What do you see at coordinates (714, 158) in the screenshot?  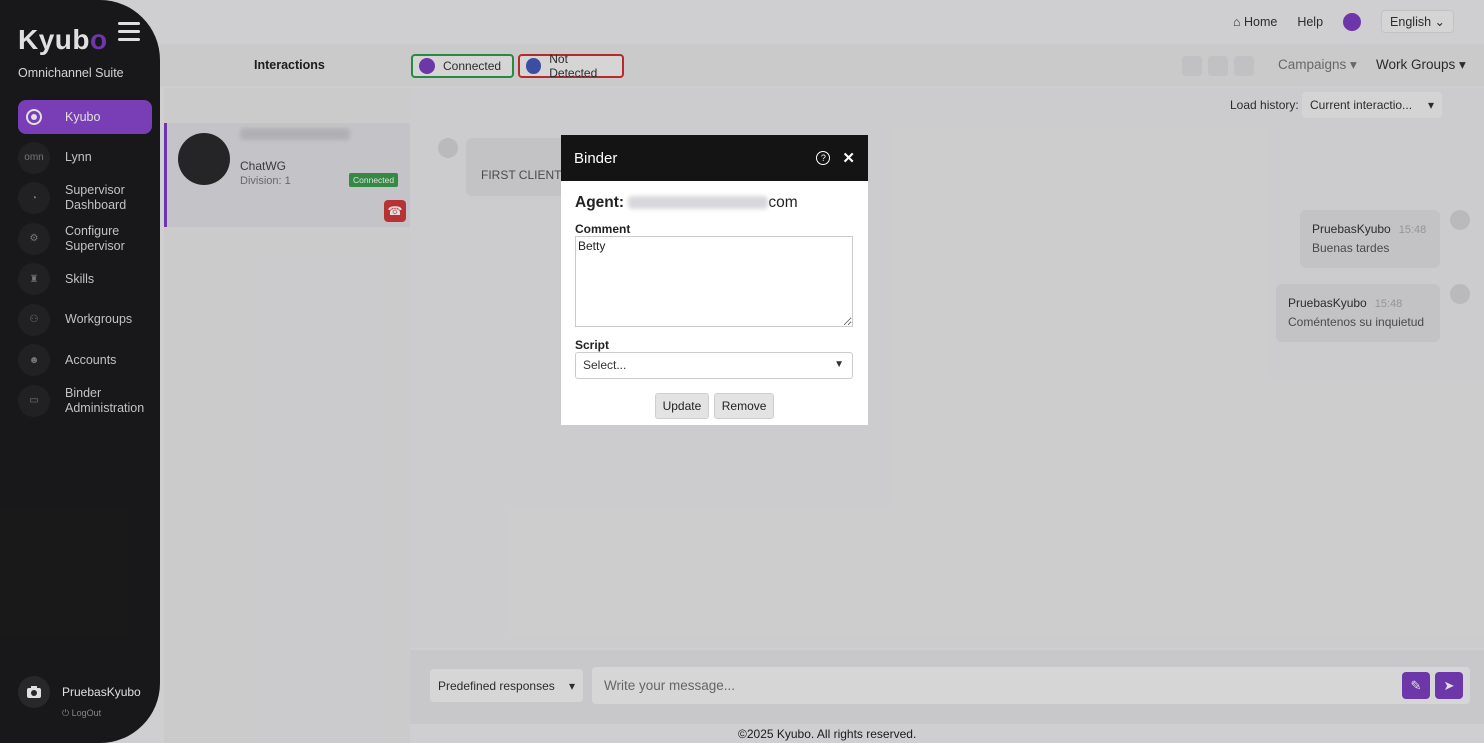 I see `modal-header: Binder ? ✕` at bounding box center [714, 158].